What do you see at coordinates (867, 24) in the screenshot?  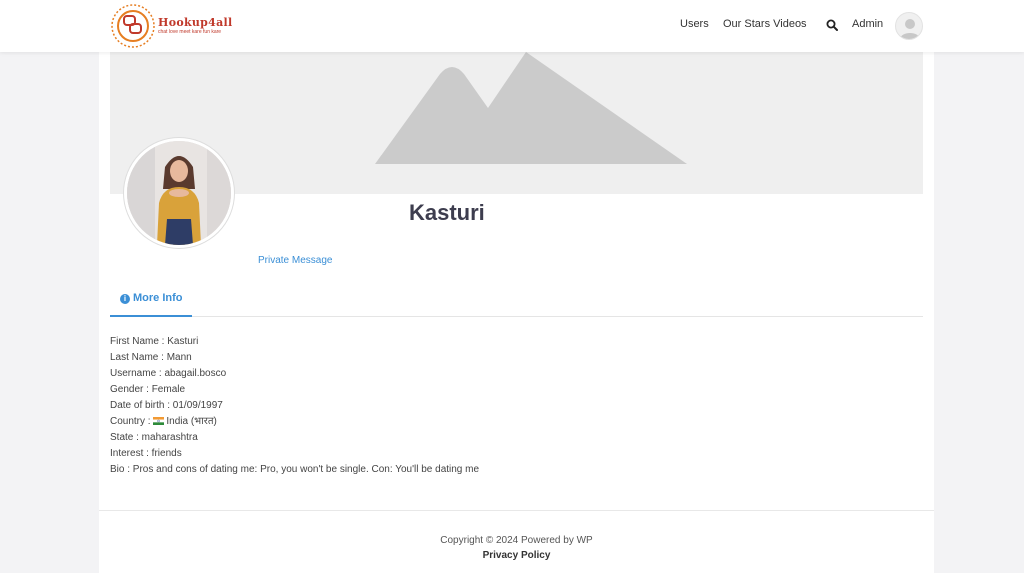 I see `nav-admin: Admin` at bounding box center [867, 24].